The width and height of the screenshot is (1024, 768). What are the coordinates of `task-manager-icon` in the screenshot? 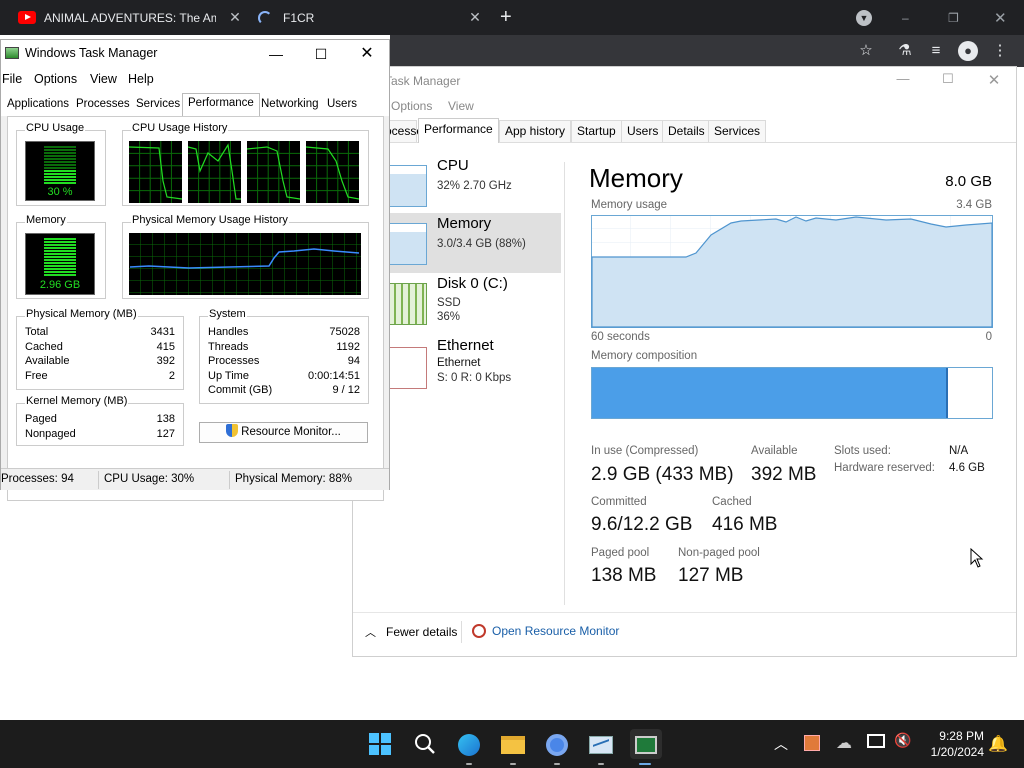 It's located at (12, 53).